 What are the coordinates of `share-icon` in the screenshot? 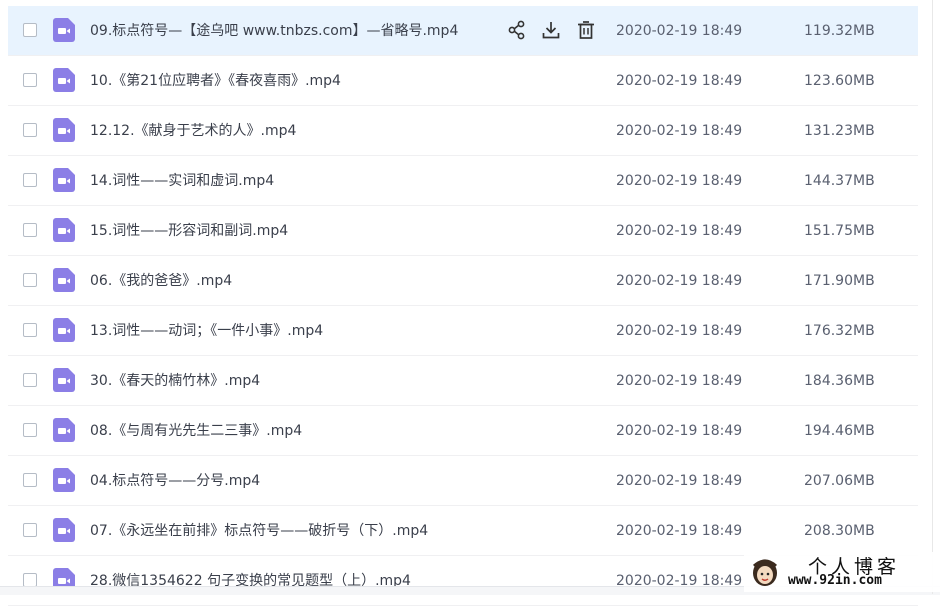 It's located at (517, 30).